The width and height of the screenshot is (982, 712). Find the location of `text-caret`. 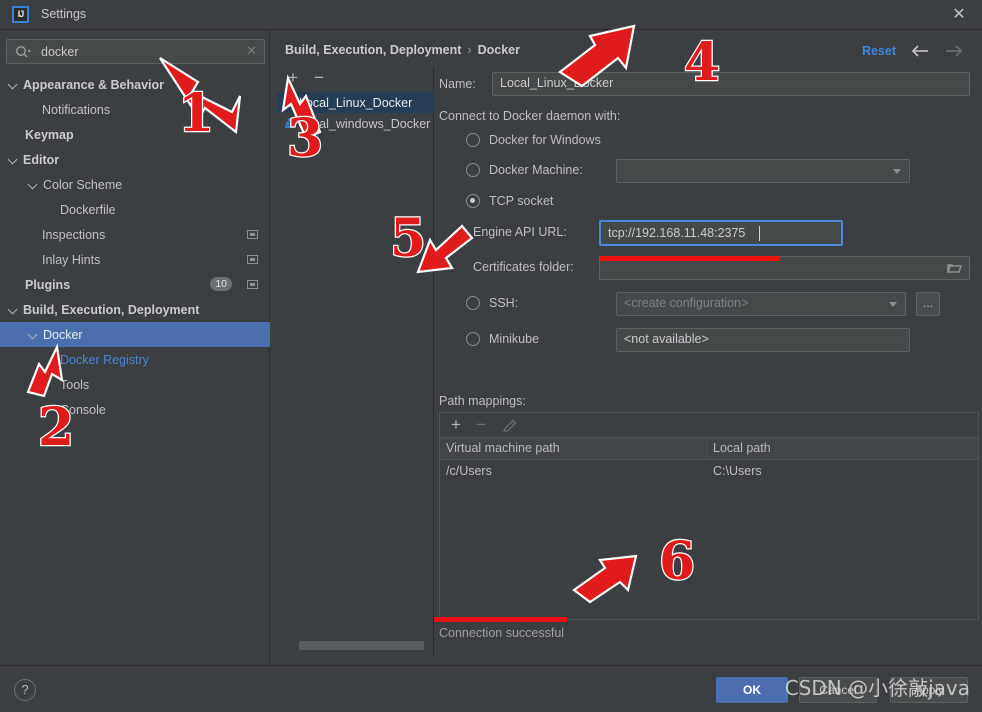

text-caret is located at coordinates (759, 233).